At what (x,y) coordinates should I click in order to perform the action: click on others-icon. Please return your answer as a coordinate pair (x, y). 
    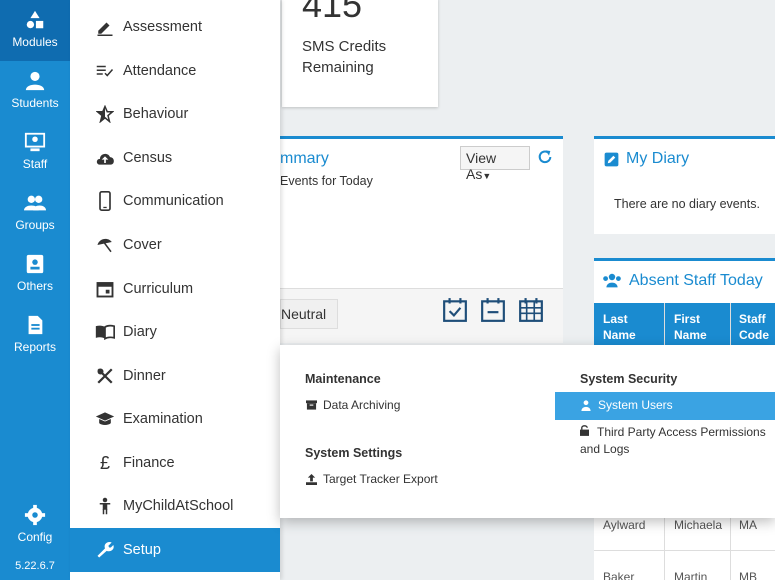
    Looking at the image, I should click on (35, 264).